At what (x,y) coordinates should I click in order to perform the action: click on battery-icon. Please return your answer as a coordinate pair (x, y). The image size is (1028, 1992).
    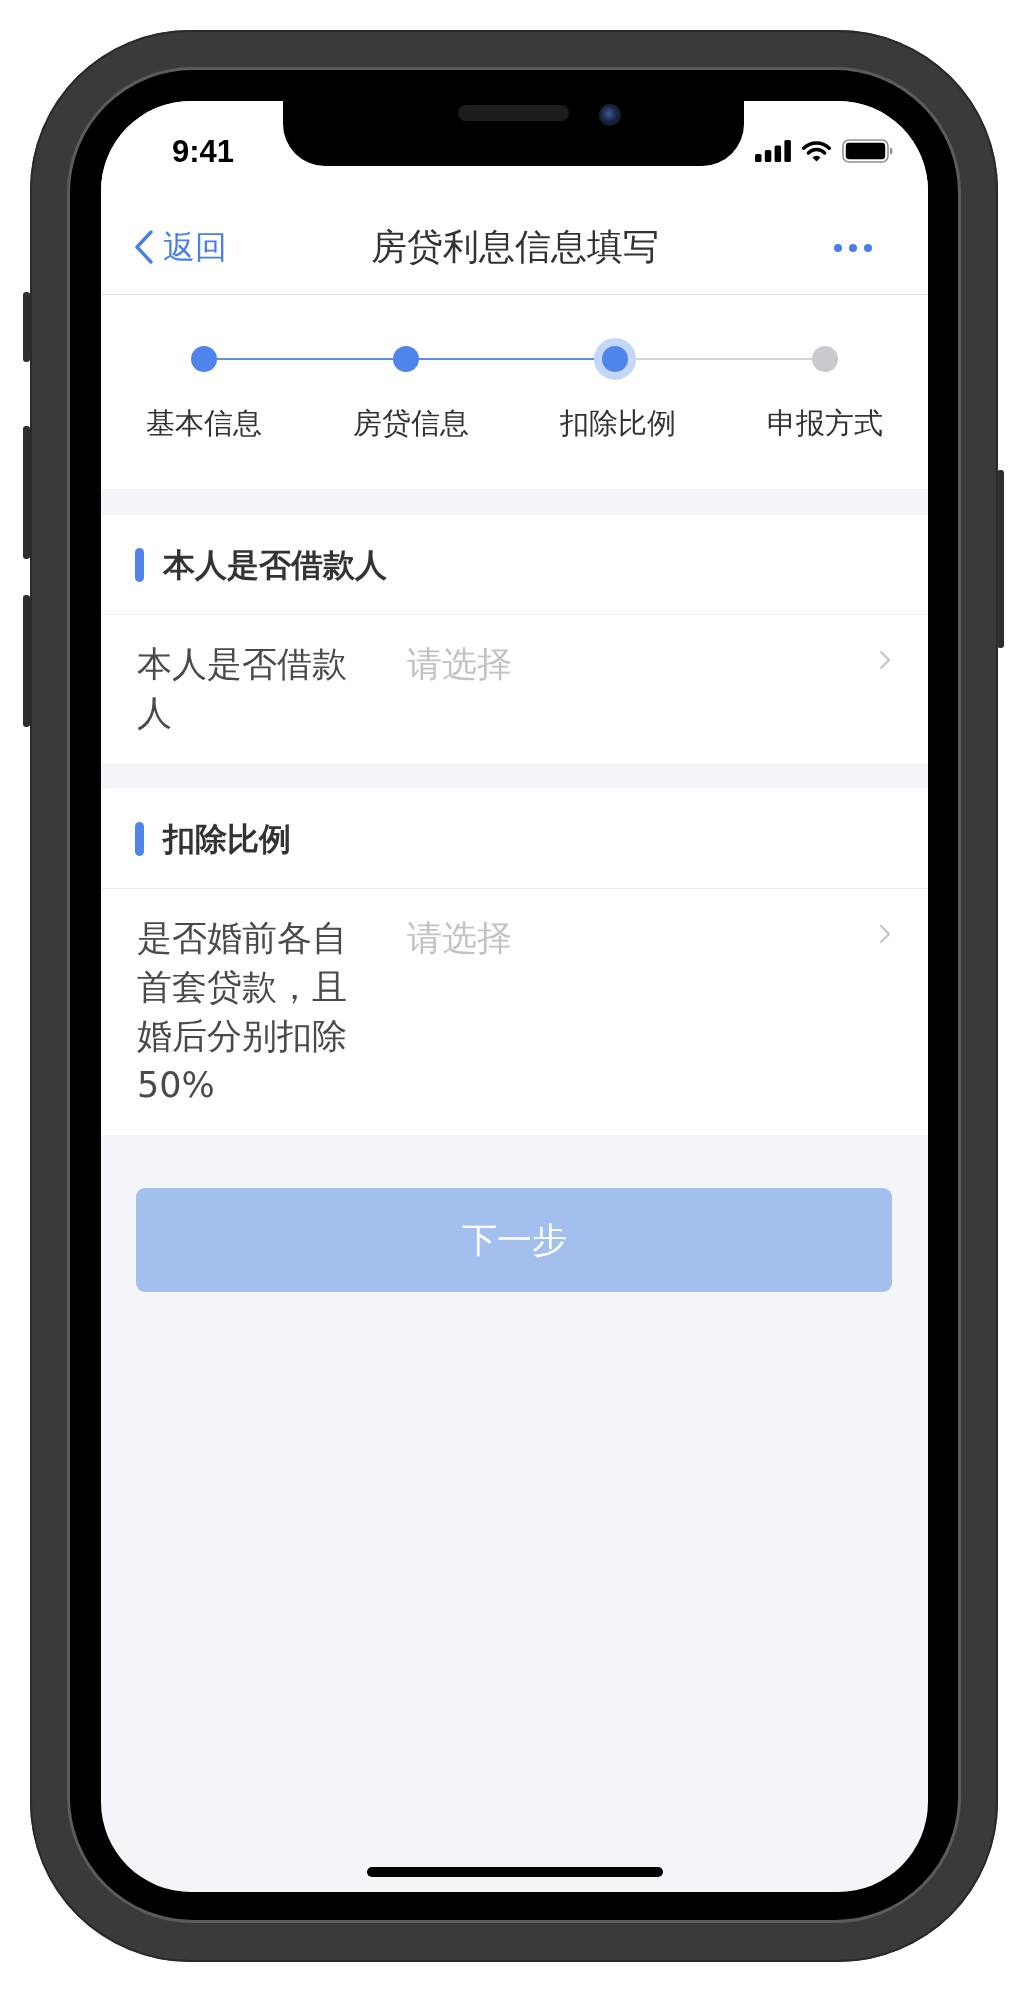
    Looking at the image, I should click on (867, 151).